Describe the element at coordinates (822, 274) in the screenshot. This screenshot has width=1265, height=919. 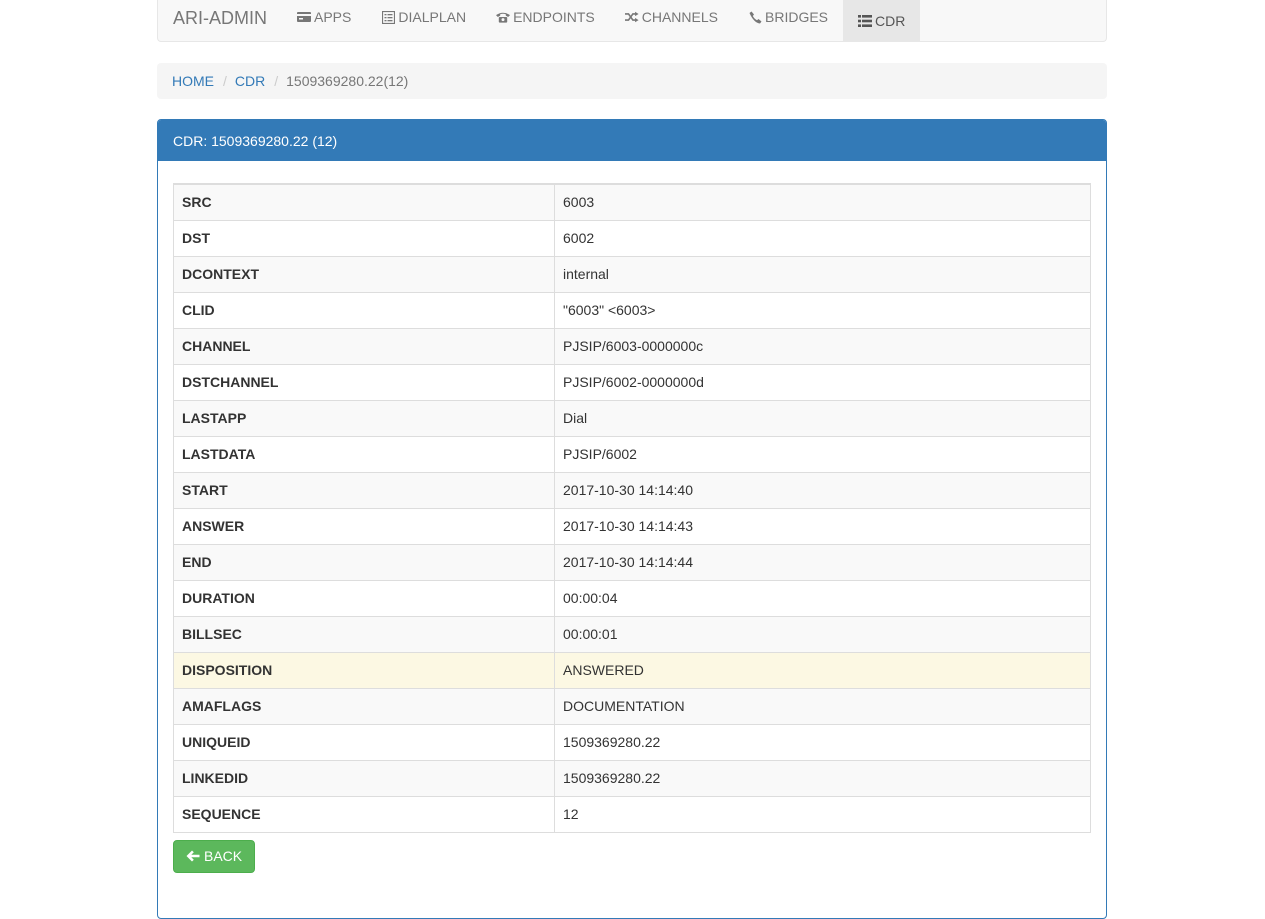
I see `row-value: internal` at that location.